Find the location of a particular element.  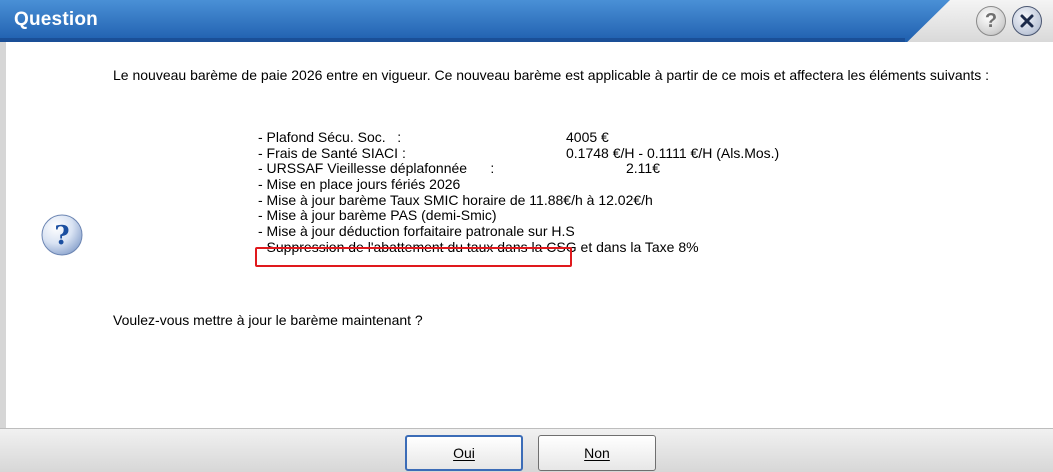

title-tab is located at coordinates (475, 21).